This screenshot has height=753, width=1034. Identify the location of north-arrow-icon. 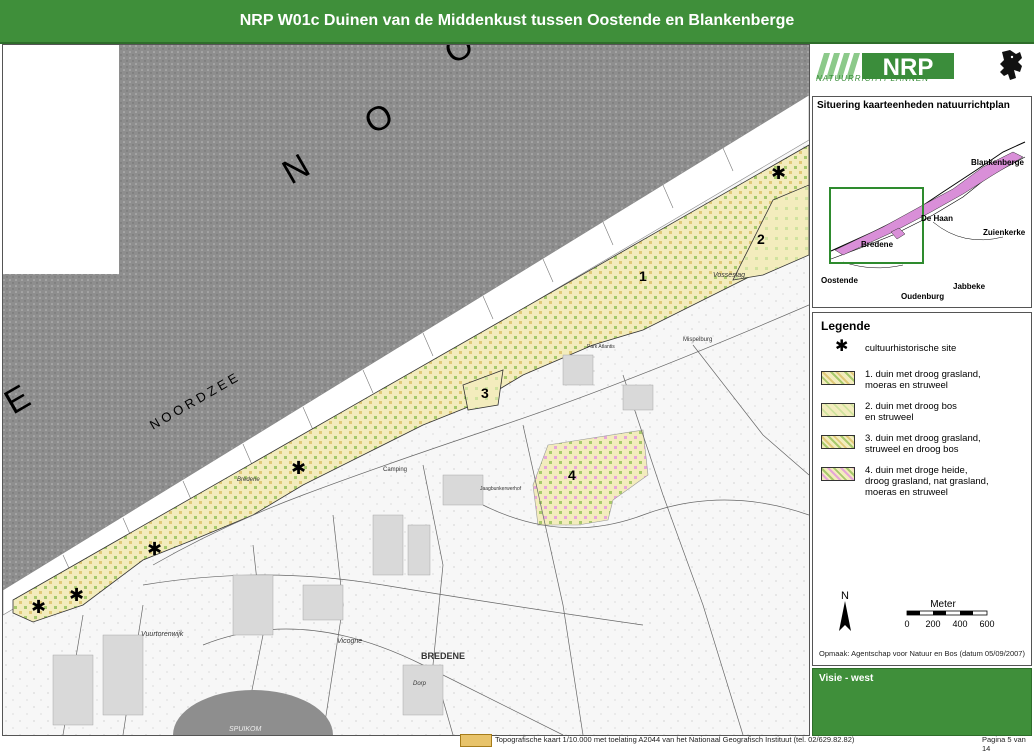
(845, 616).